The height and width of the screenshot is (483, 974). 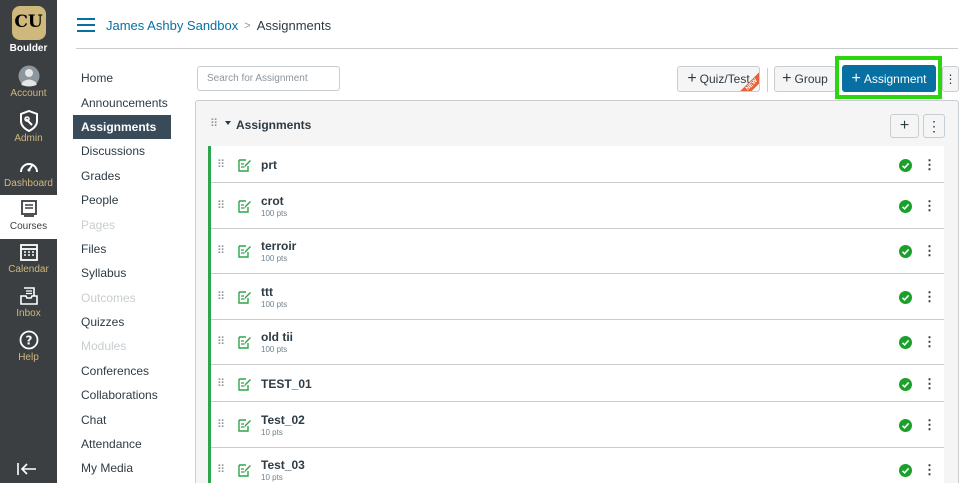 What do you see at coordinates (272, 201) in the screenshot?
I see `assignment-name: crot` at bounding box center [272, 201].